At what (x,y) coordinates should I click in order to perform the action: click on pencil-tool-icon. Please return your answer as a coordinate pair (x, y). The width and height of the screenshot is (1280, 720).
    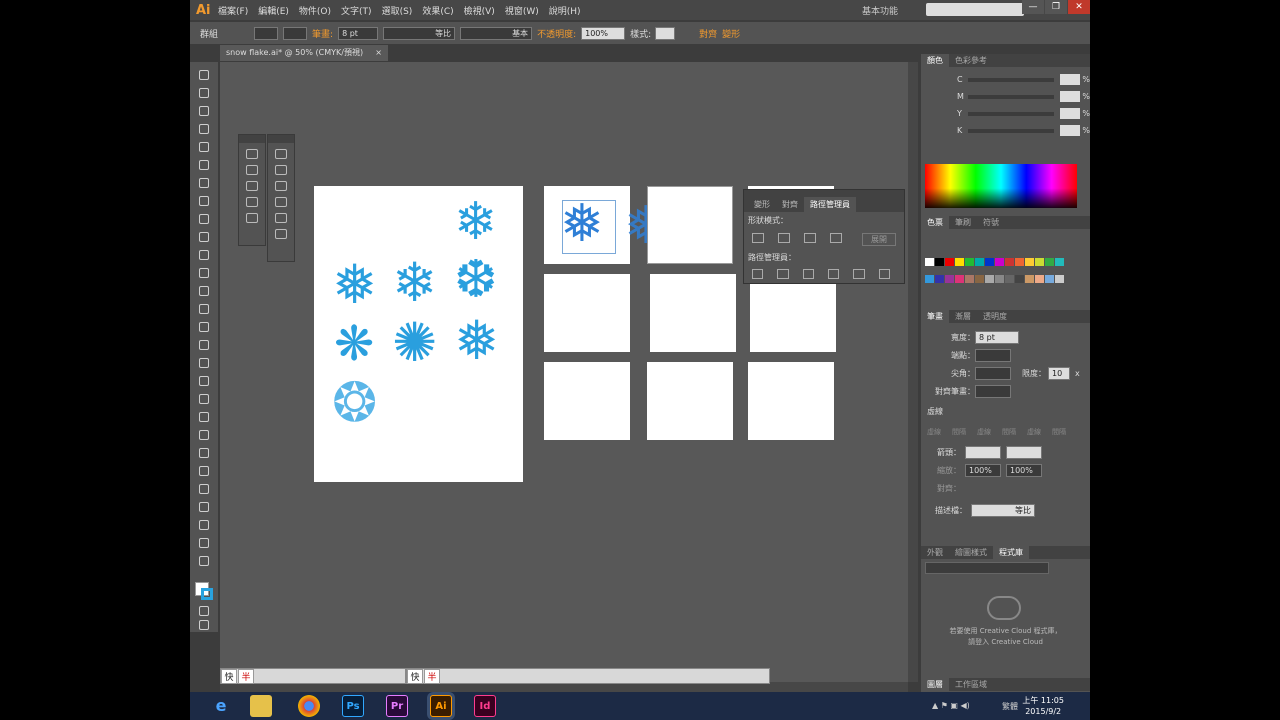
    Looking at the image, I should click on (204, 255).